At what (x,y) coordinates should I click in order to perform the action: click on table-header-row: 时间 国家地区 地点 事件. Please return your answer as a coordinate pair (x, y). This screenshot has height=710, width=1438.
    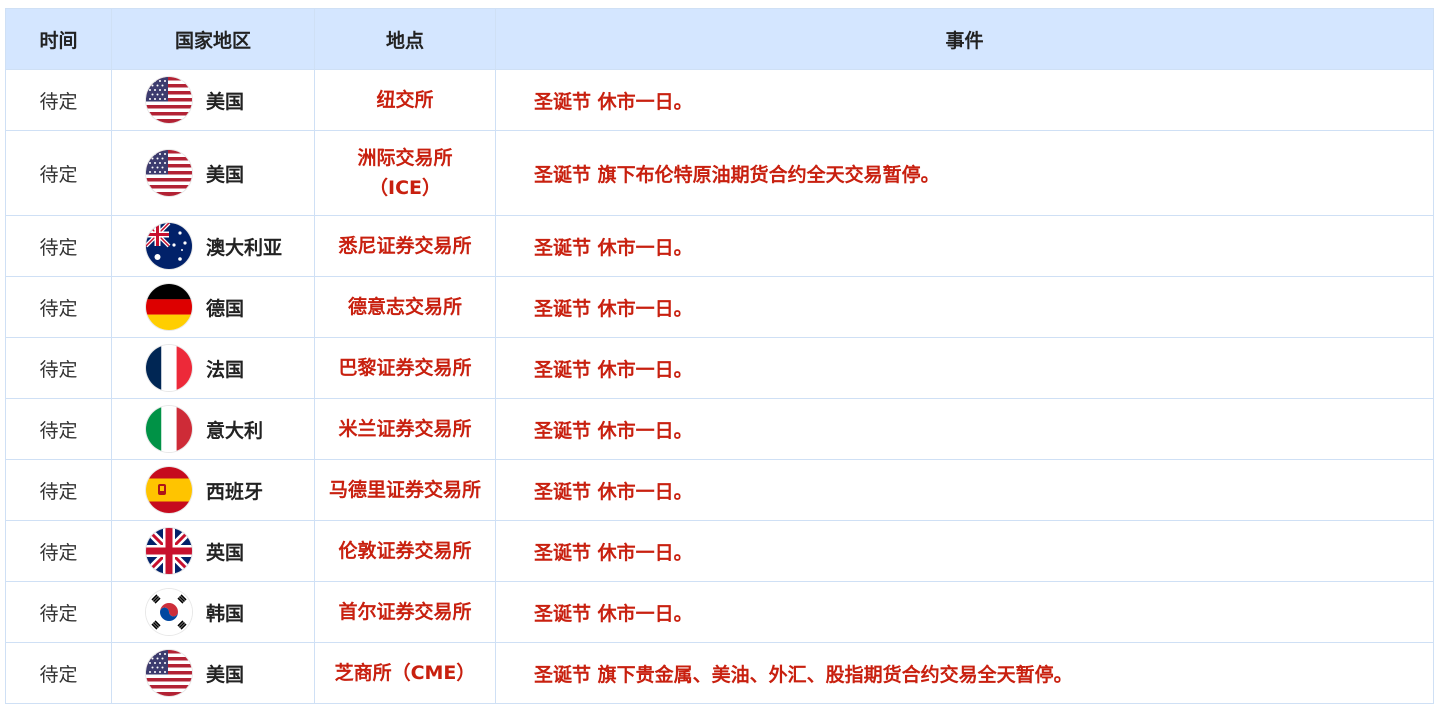
    Looking at the image, I should click on (719, 39).